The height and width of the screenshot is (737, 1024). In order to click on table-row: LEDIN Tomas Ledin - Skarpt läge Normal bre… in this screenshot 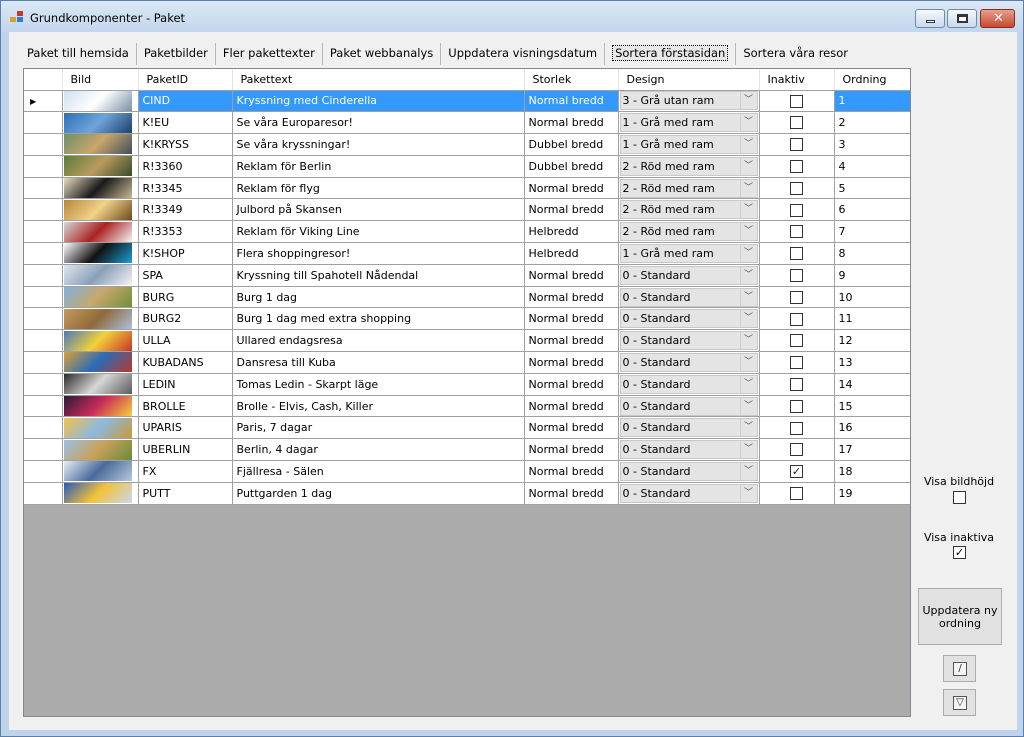, I will do `click(467, 384)`.